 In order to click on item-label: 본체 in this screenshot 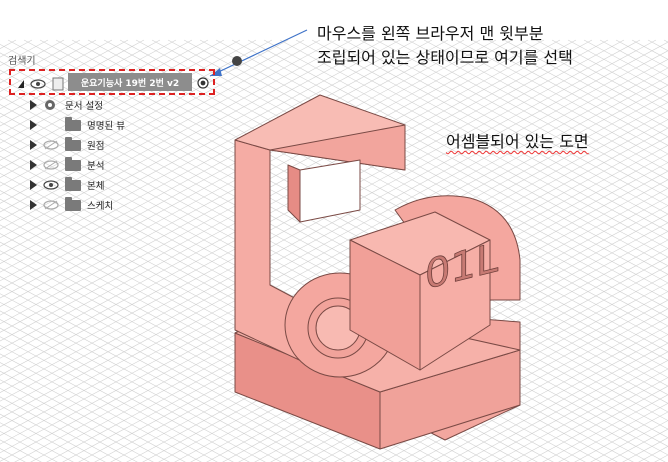, I will do `click(96, 186)`.